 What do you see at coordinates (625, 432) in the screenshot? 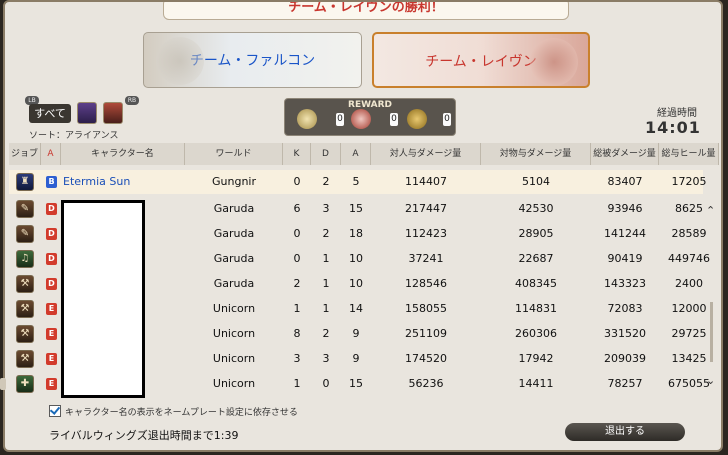
I see `exit-button: 退出する` at bounding box center [625, 432].